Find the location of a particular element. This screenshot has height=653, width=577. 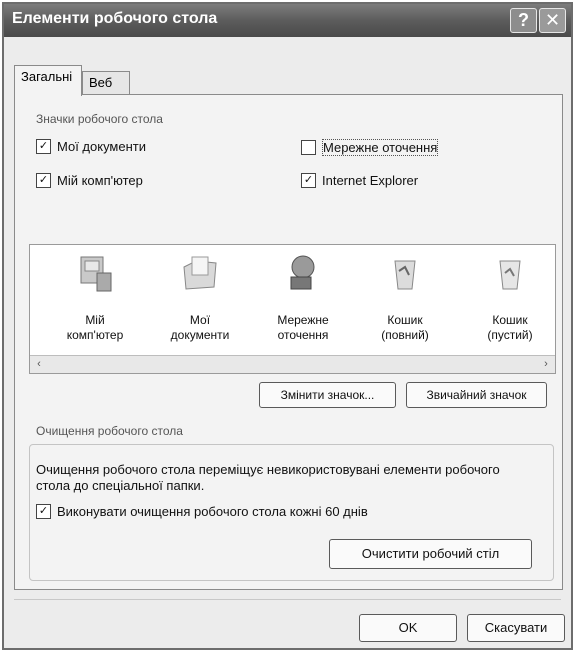

cancel-button: Скасувати is located at coordinates (516, 628).